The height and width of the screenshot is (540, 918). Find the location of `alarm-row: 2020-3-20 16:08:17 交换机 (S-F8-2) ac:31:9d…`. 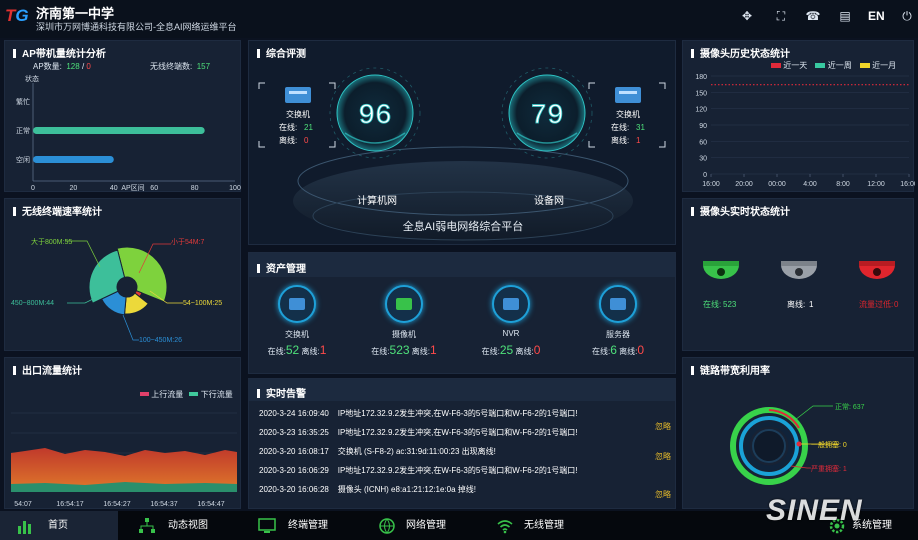

alarm-row: 2020-3-20 16:08:17 交换机 (S-F8-2) ac:31:9d… is located at coordinates (465, 454).